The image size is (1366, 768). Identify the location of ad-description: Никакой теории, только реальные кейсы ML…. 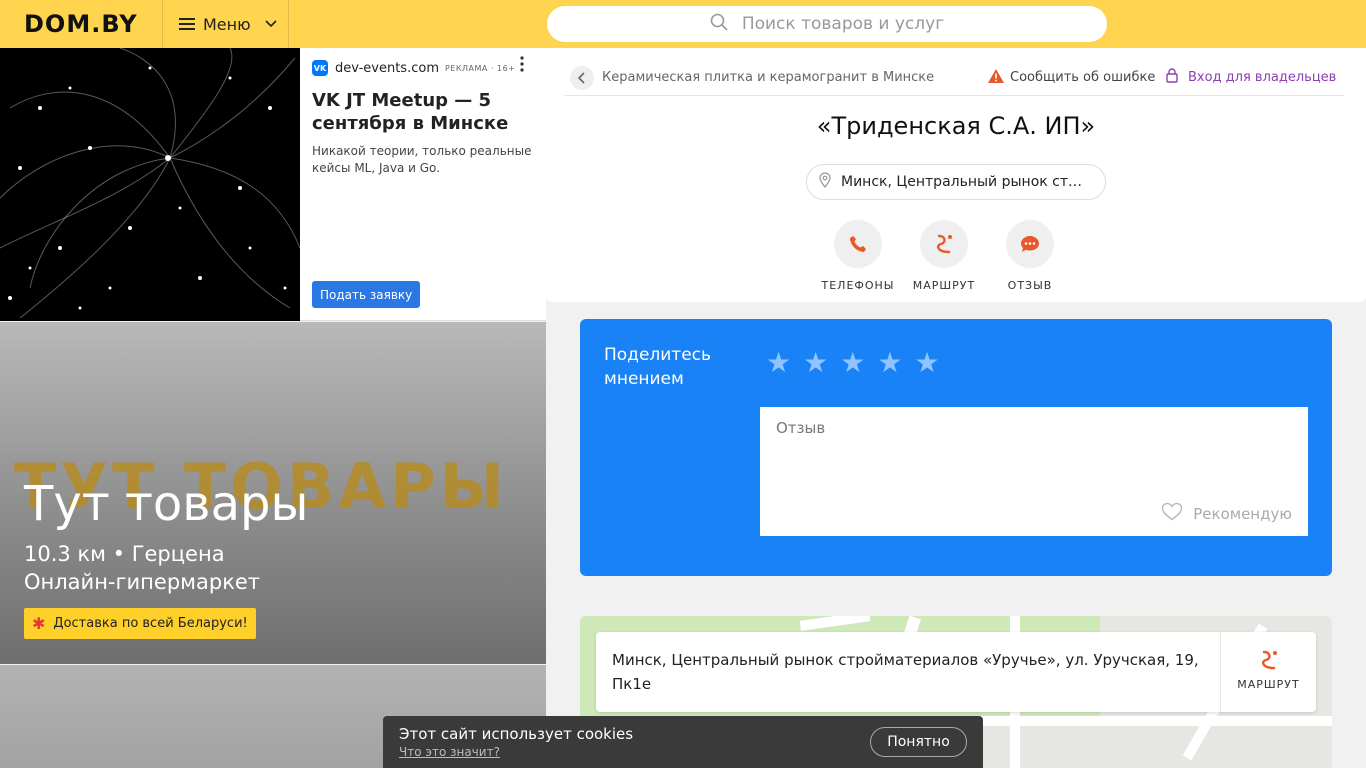
(422, 159).